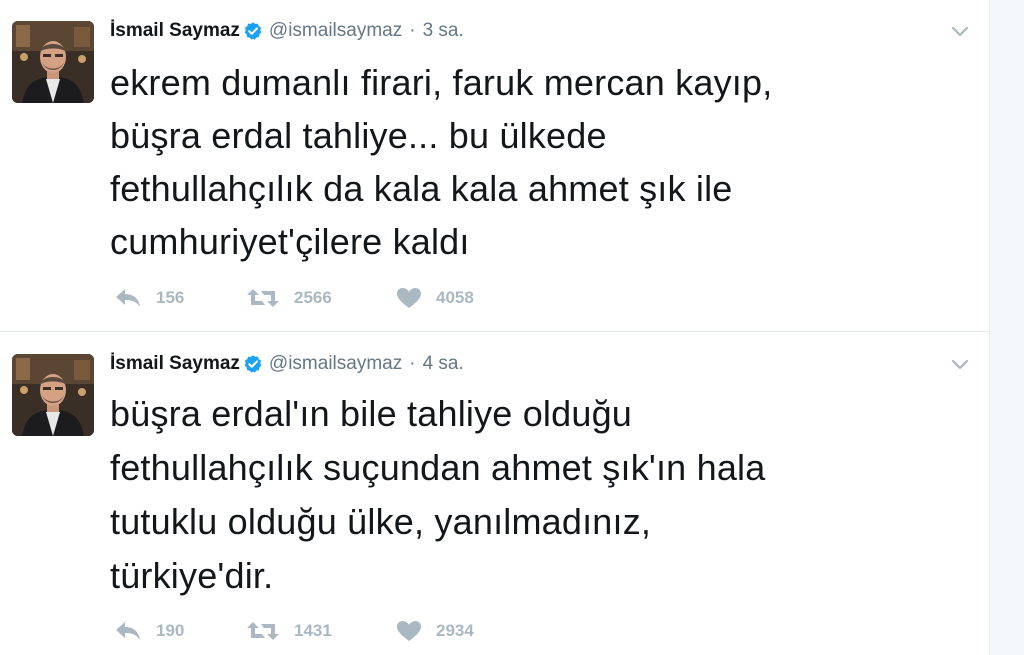 The height and width of the screenshot is (655, 1024). I want to click on retweet-count: 1431, so click(313, 630).